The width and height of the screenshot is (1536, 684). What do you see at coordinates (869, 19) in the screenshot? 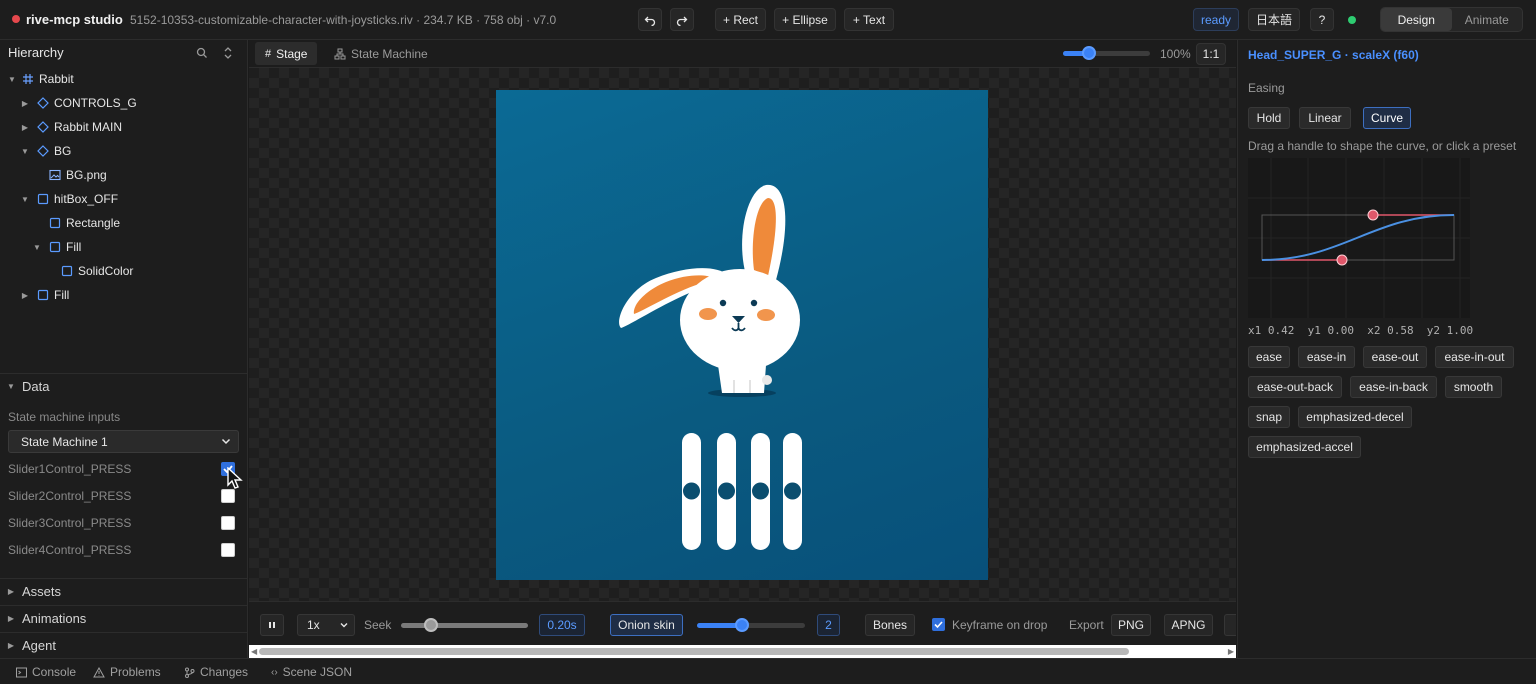
I see `add-text-button: + Text` at bounding box center [869, 19].